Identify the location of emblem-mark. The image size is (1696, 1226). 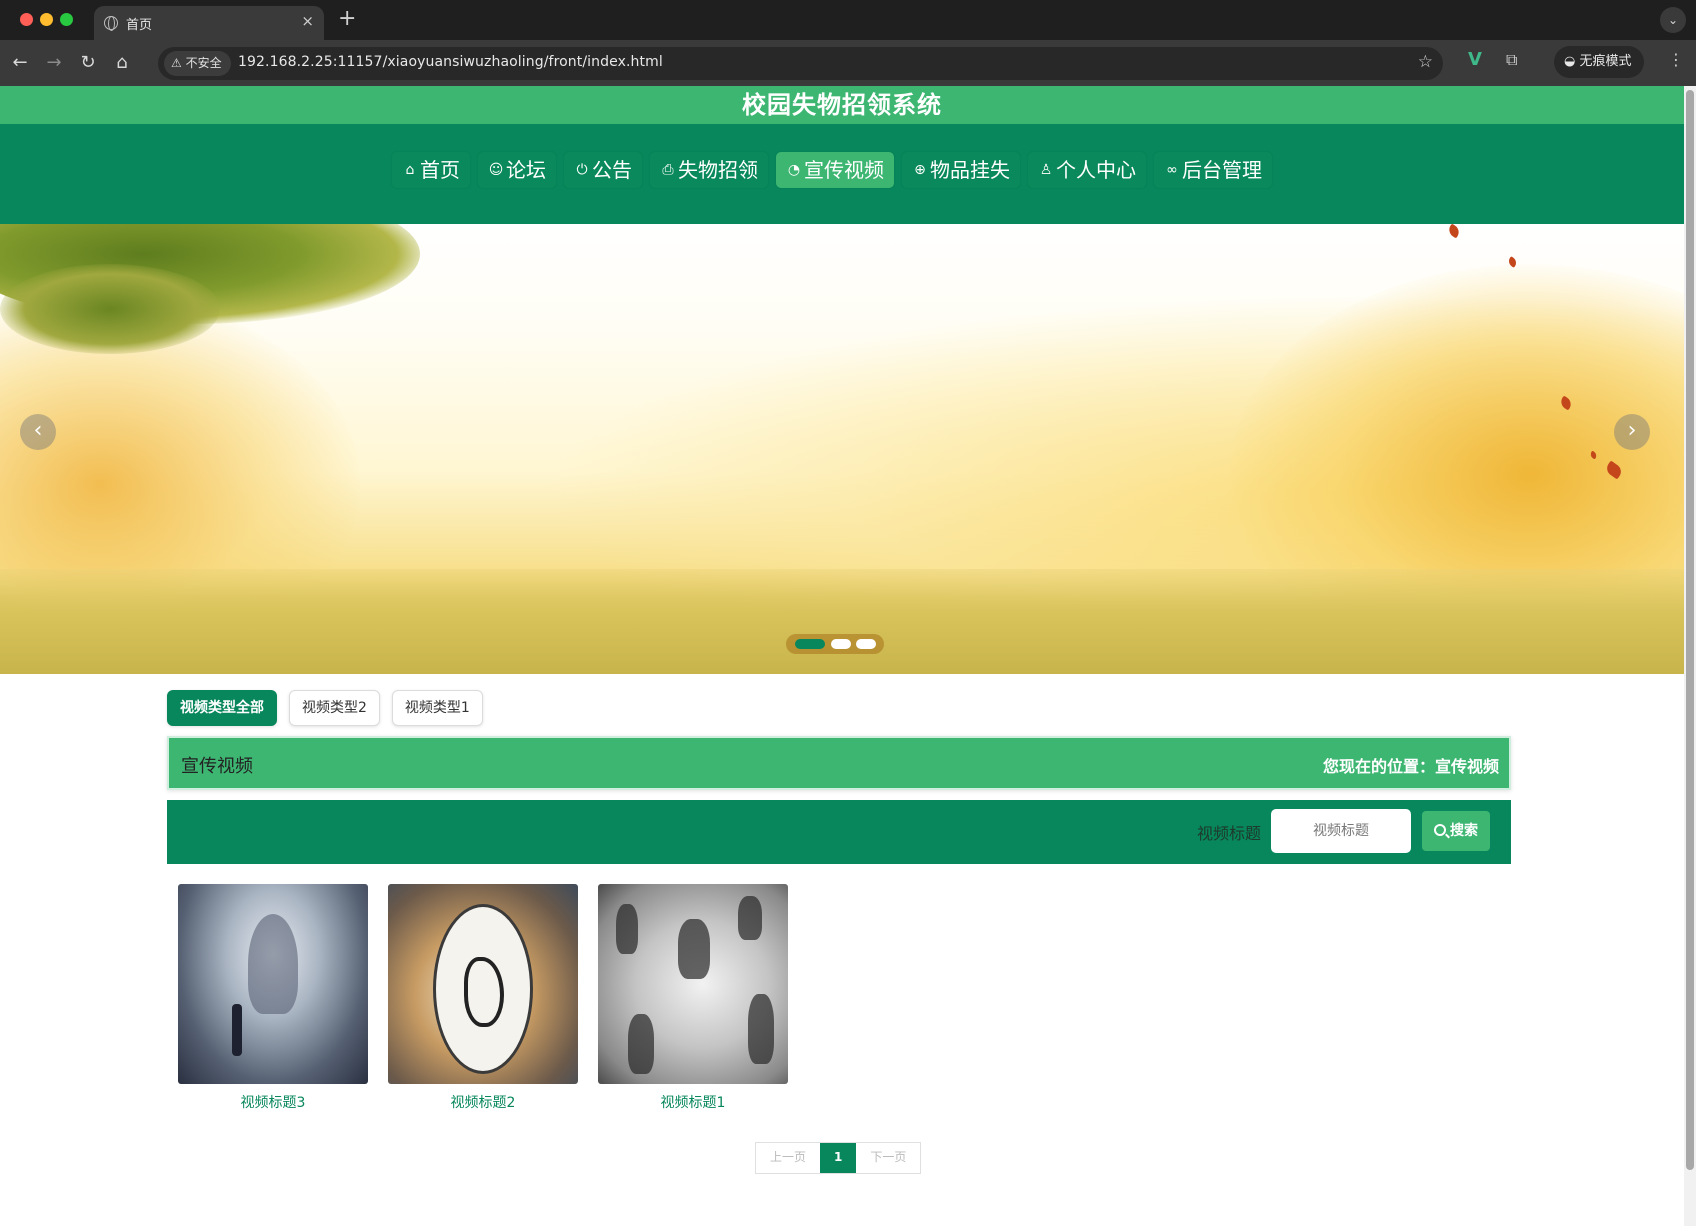
(484, 992).